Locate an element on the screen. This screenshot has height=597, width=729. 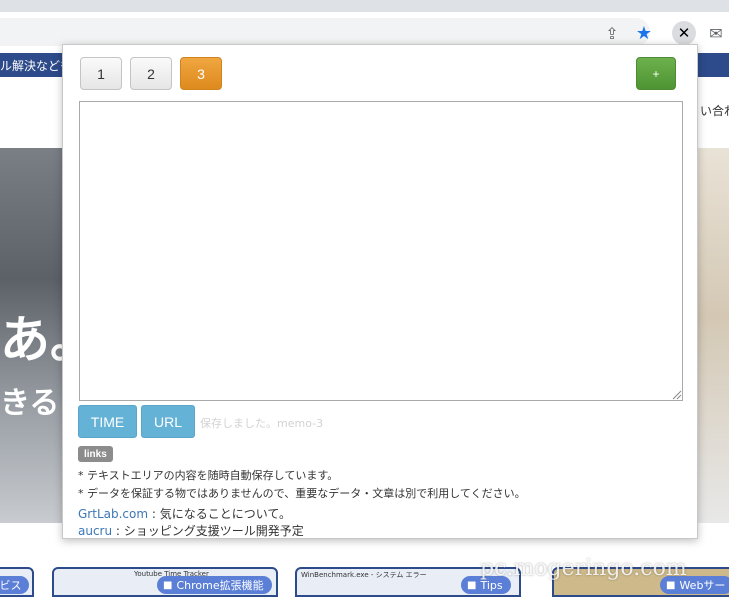
category-tag: ■ Chrome拡張機能 is located at coordinates (214, 585).